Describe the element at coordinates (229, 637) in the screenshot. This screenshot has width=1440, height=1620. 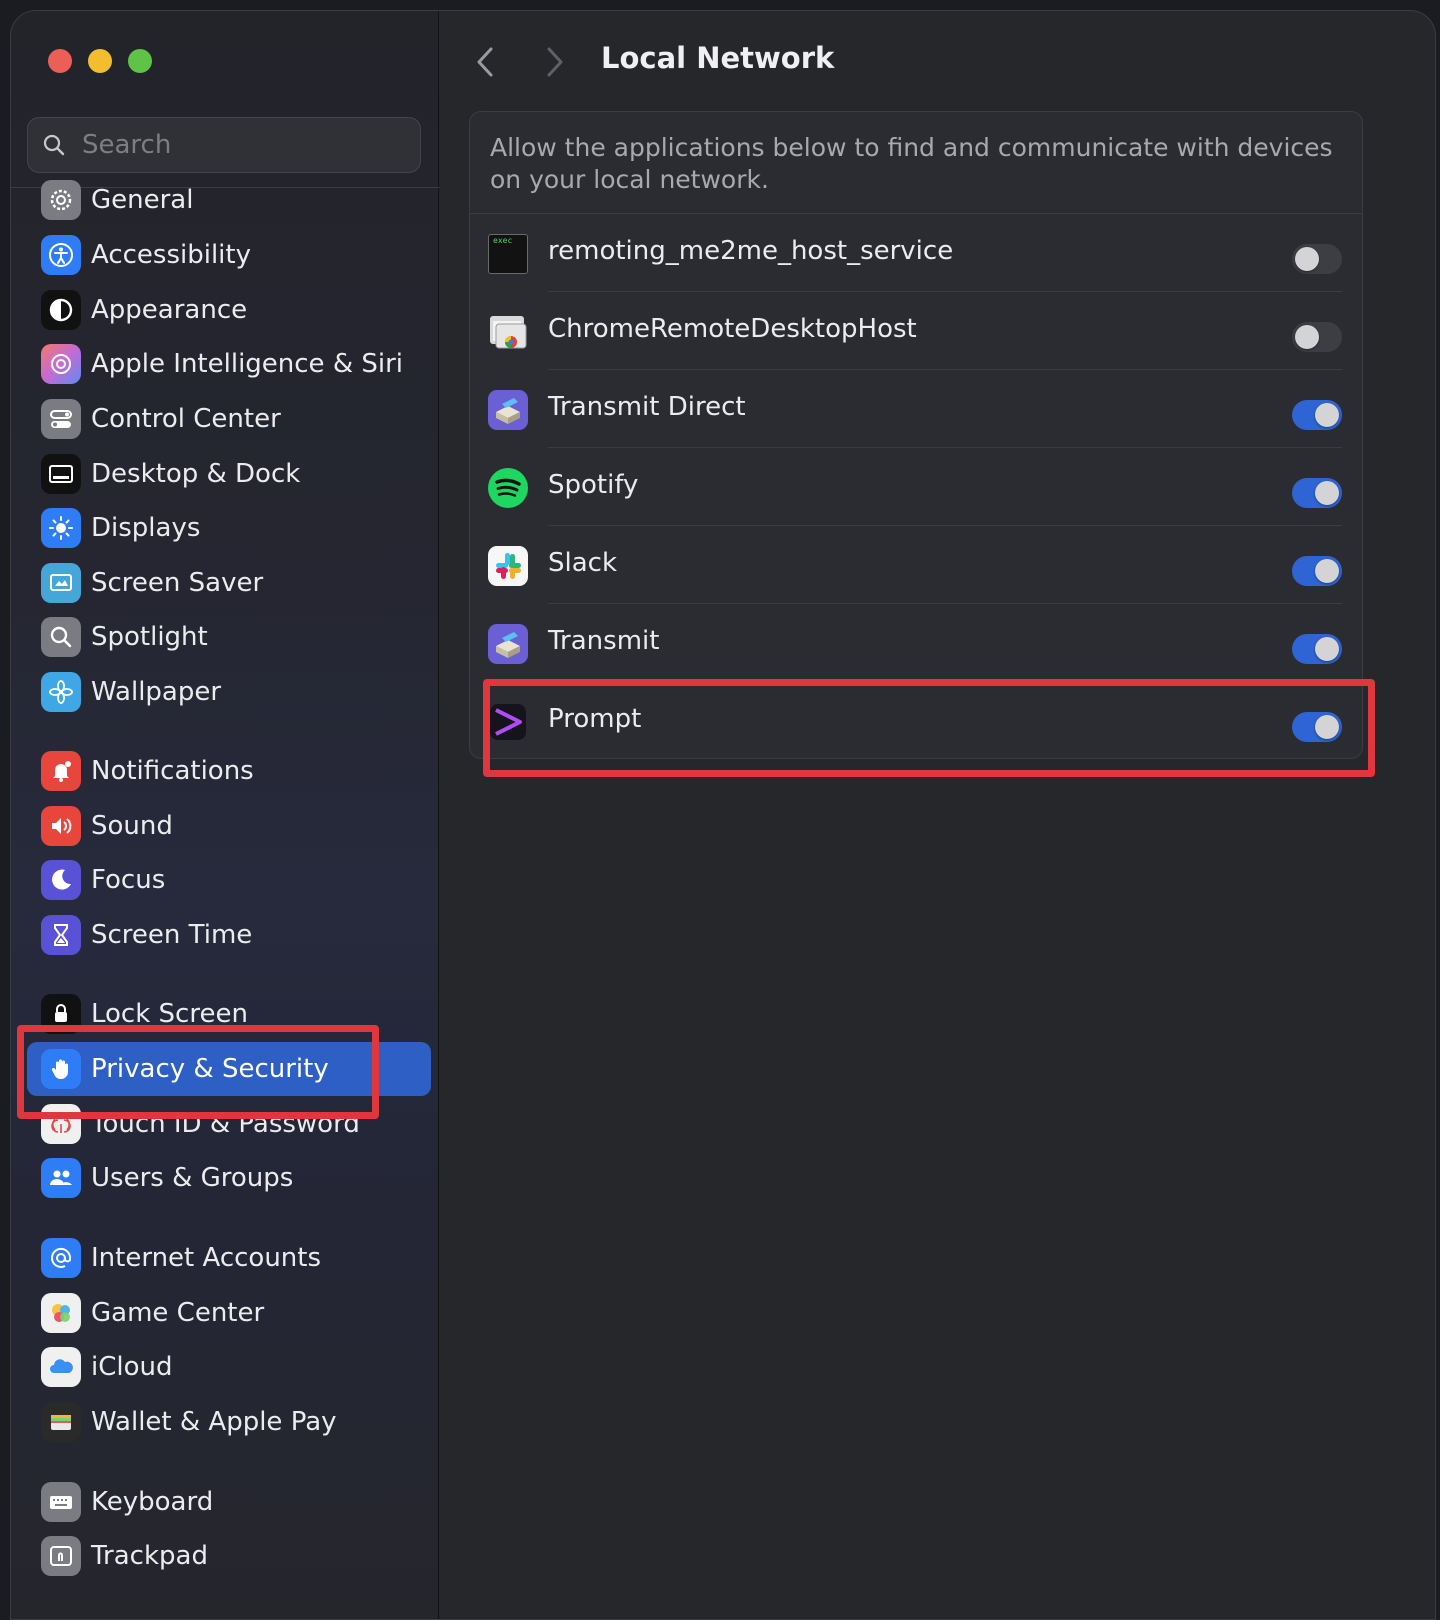
I see `sidebar-item-spotlight: Spotlight` at that location.